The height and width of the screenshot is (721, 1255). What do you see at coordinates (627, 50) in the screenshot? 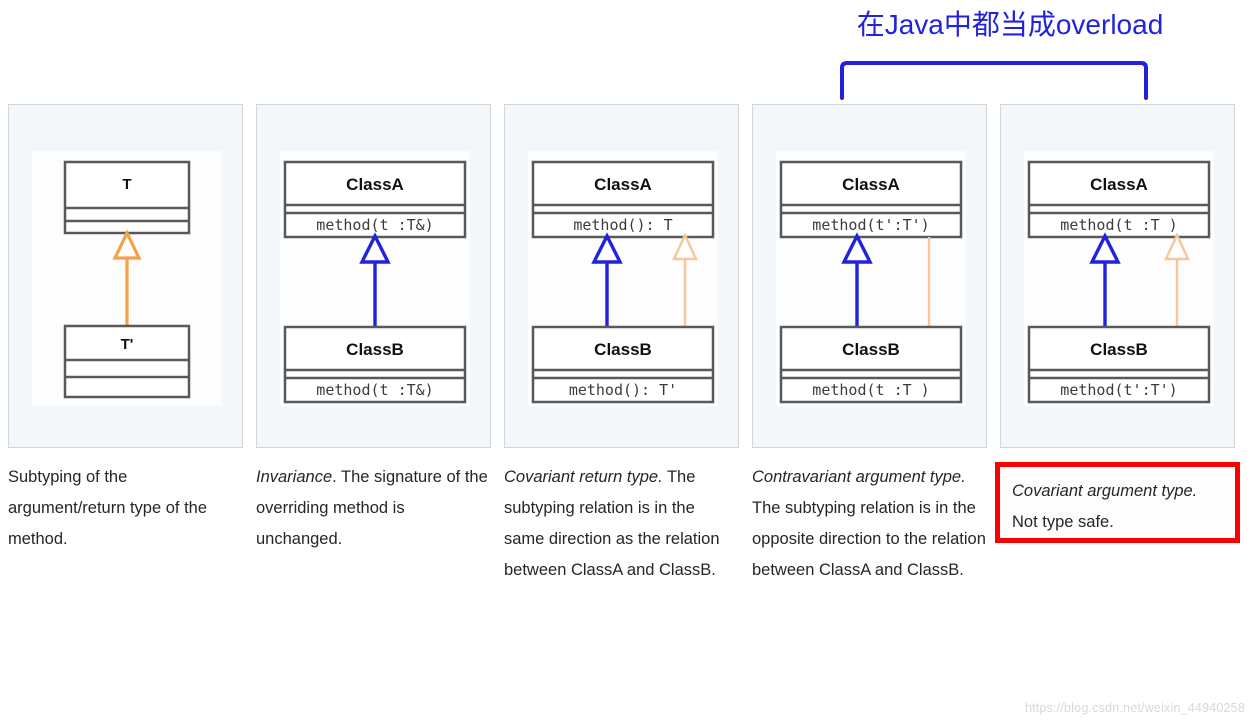
I see `annotation-layer: 在Java中都当成overload` at bounding box center [627, 50].